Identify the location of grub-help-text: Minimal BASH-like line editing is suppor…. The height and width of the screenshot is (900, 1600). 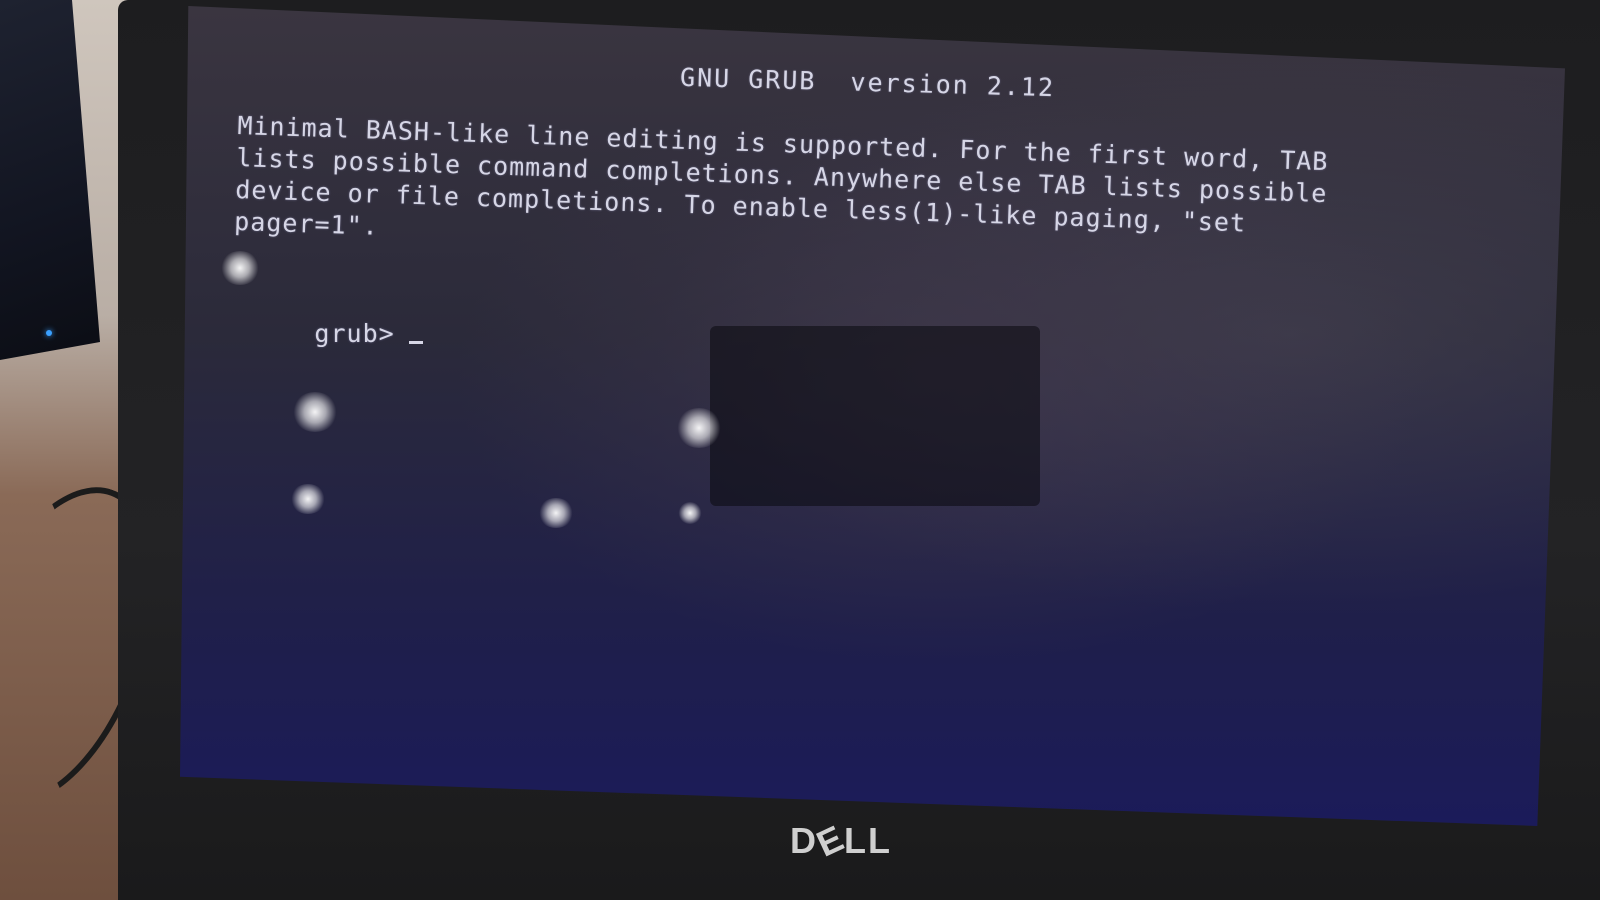
(826, 193).